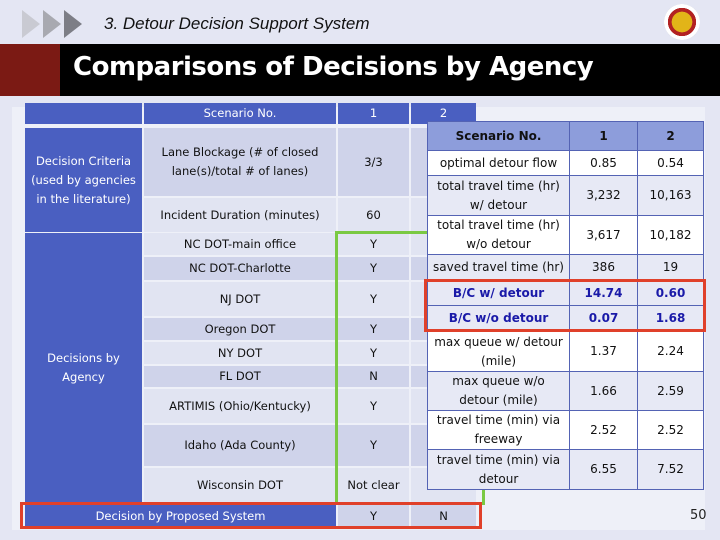 The image size is (720, 540). Describe the element at coordinates (603, 391) in the screenshot. I see `metric-value: 1.66` at that location.